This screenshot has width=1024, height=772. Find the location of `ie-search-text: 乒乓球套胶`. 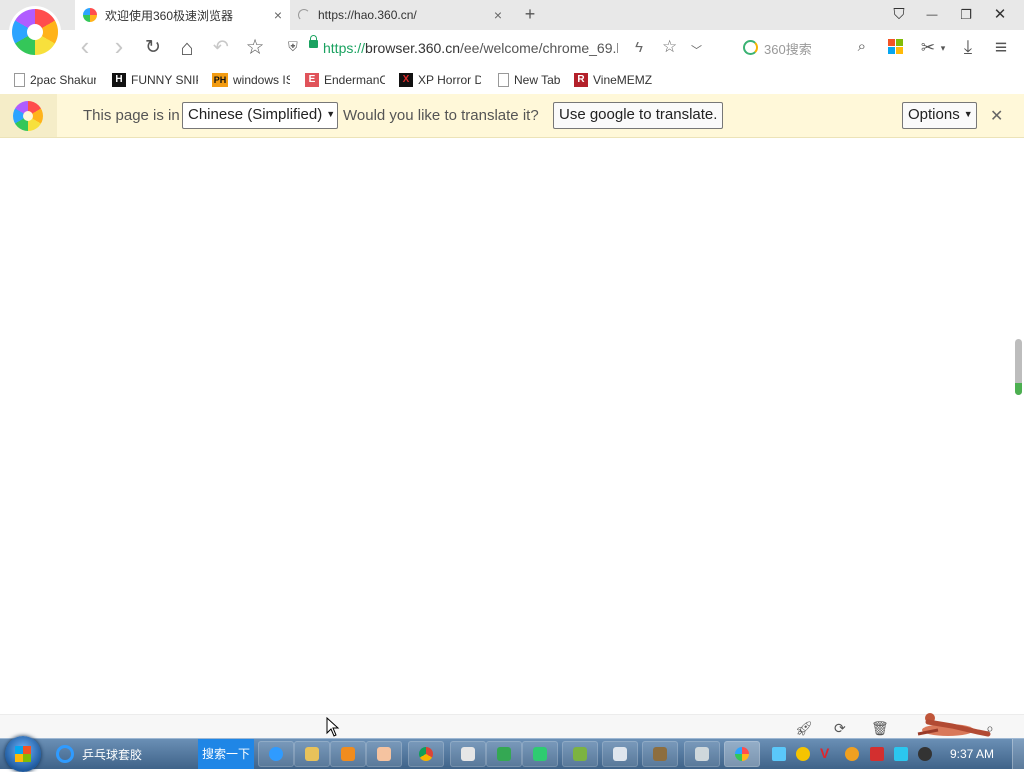

ie-search-text: 乒乓球套胶 is located at coordinates (112, 754).